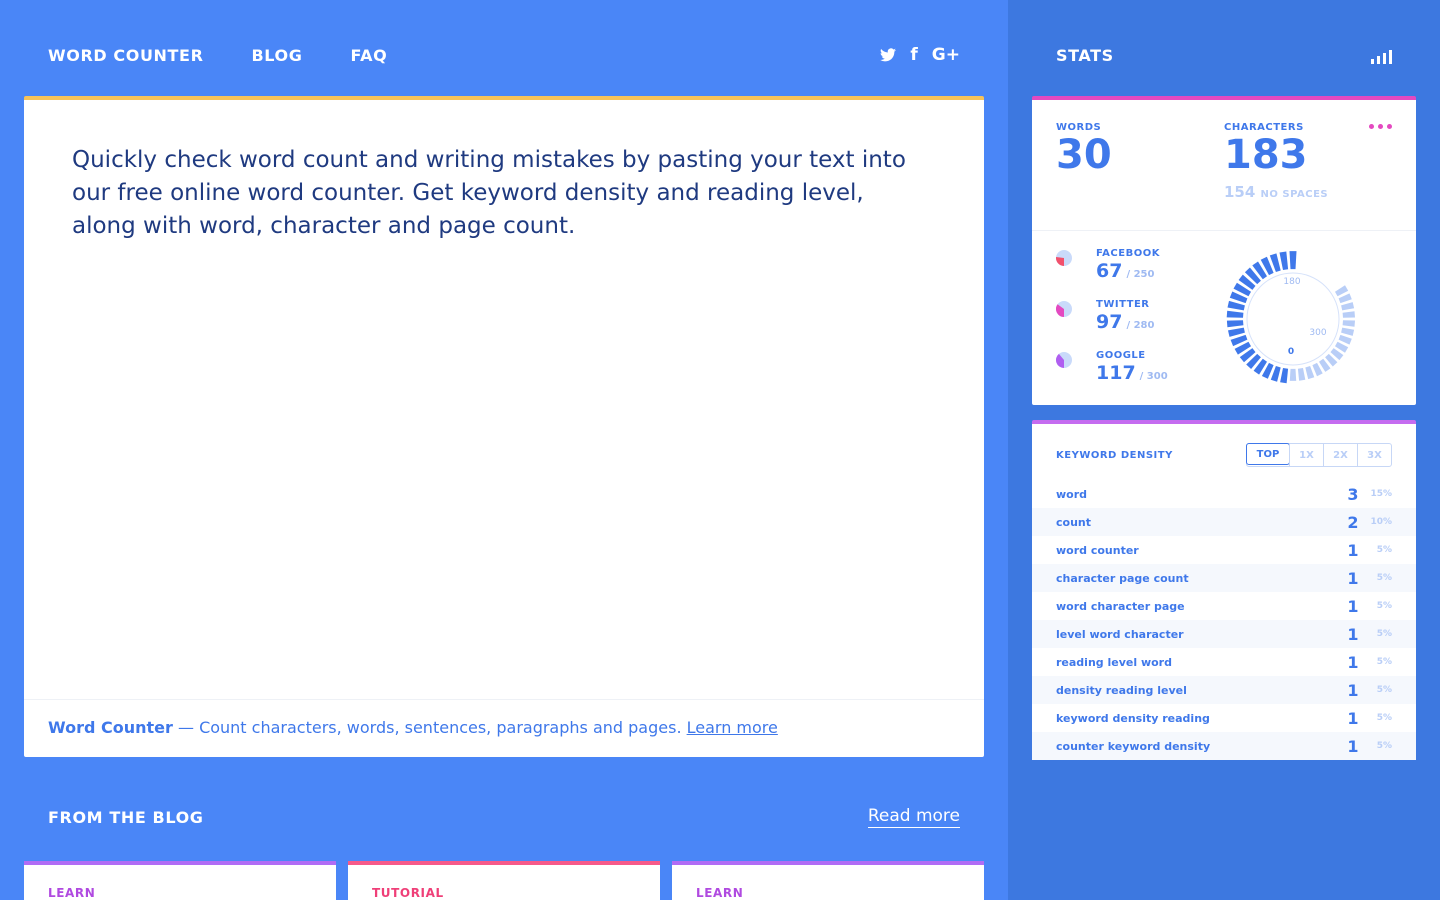 The height and width of the screenshot is (900, 1440). I want to click on words-stat: WORDS 30, so click(1084, 149).